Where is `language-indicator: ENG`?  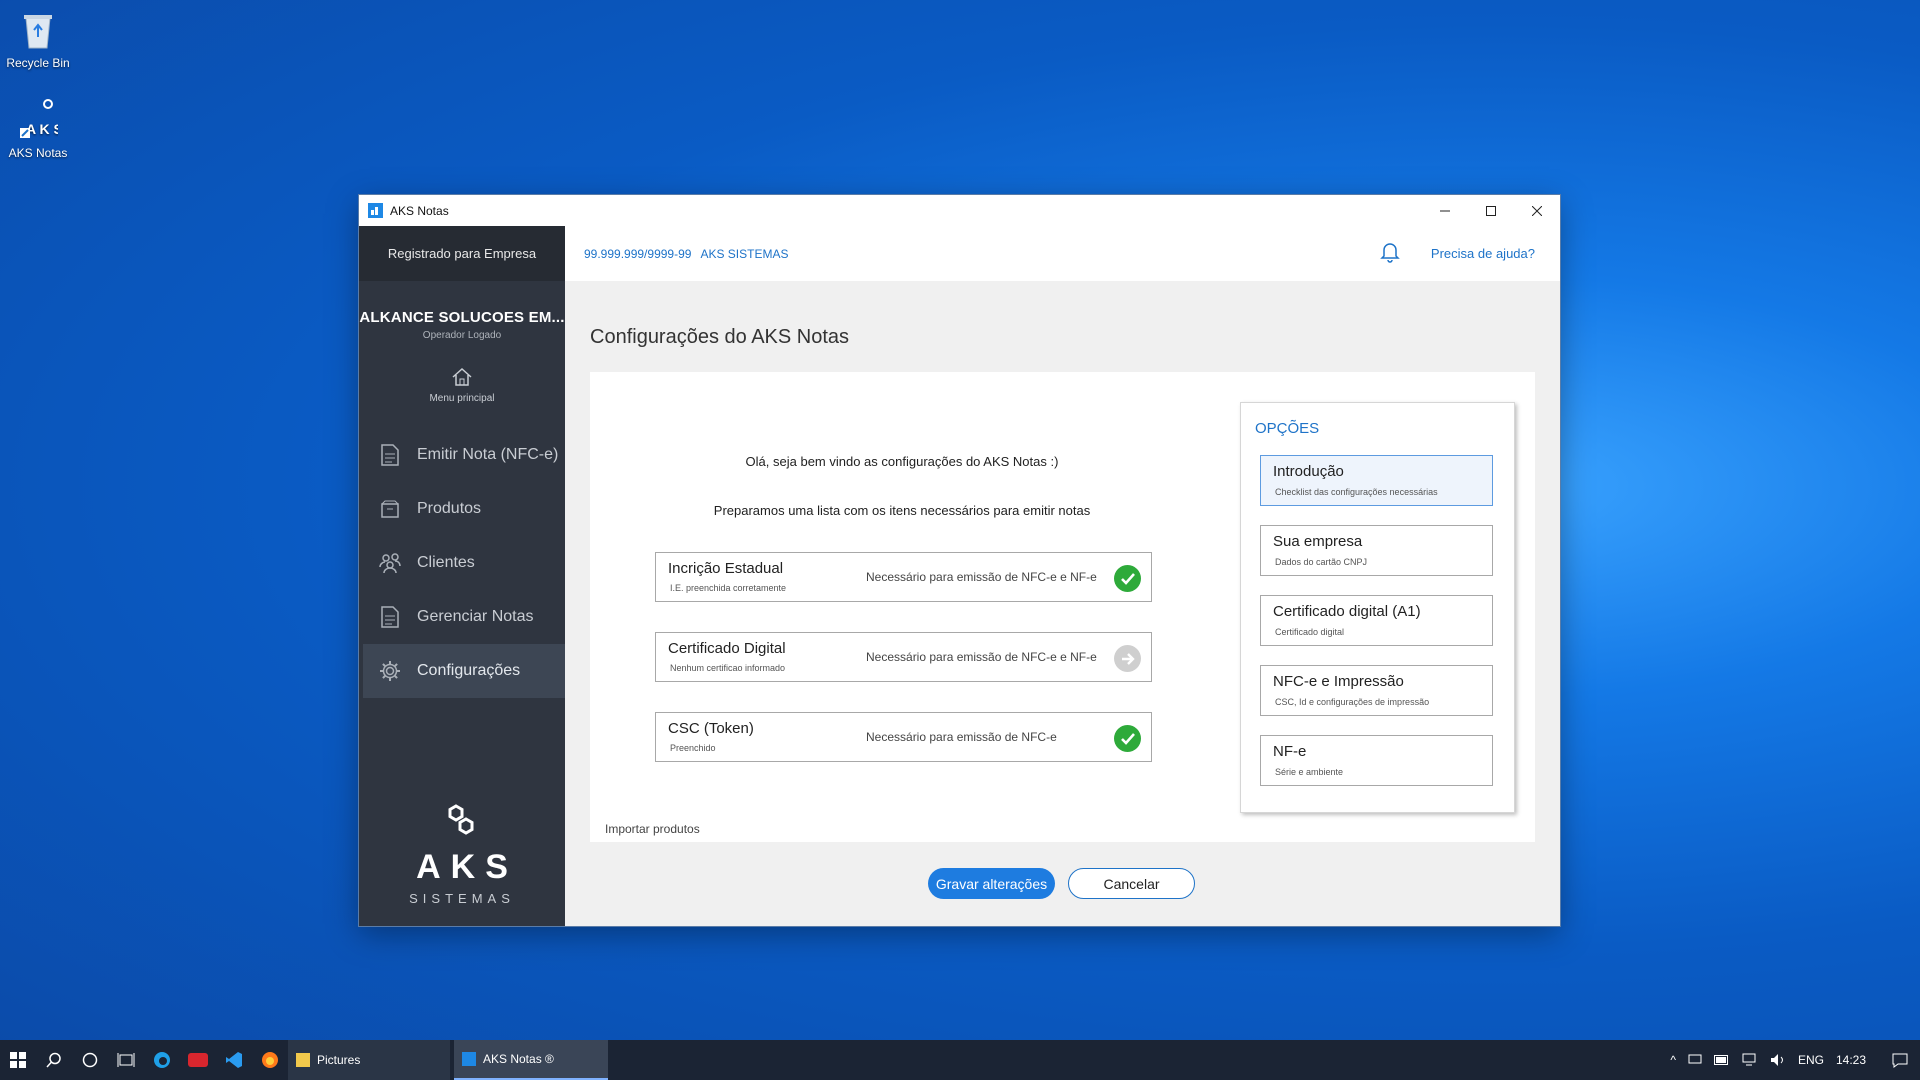
language-indicator: ENG is located at coordinates (1811, 1060).